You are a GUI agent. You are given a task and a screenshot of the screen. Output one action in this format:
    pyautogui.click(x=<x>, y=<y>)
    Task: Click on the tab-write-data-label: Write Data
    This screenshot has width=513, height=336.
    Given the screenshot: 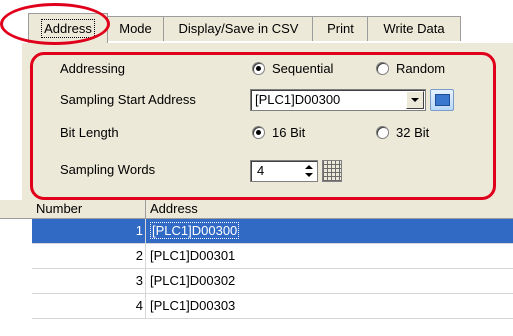 What is the action you would take?
    pyautogui.click(x=414, y=28)
    